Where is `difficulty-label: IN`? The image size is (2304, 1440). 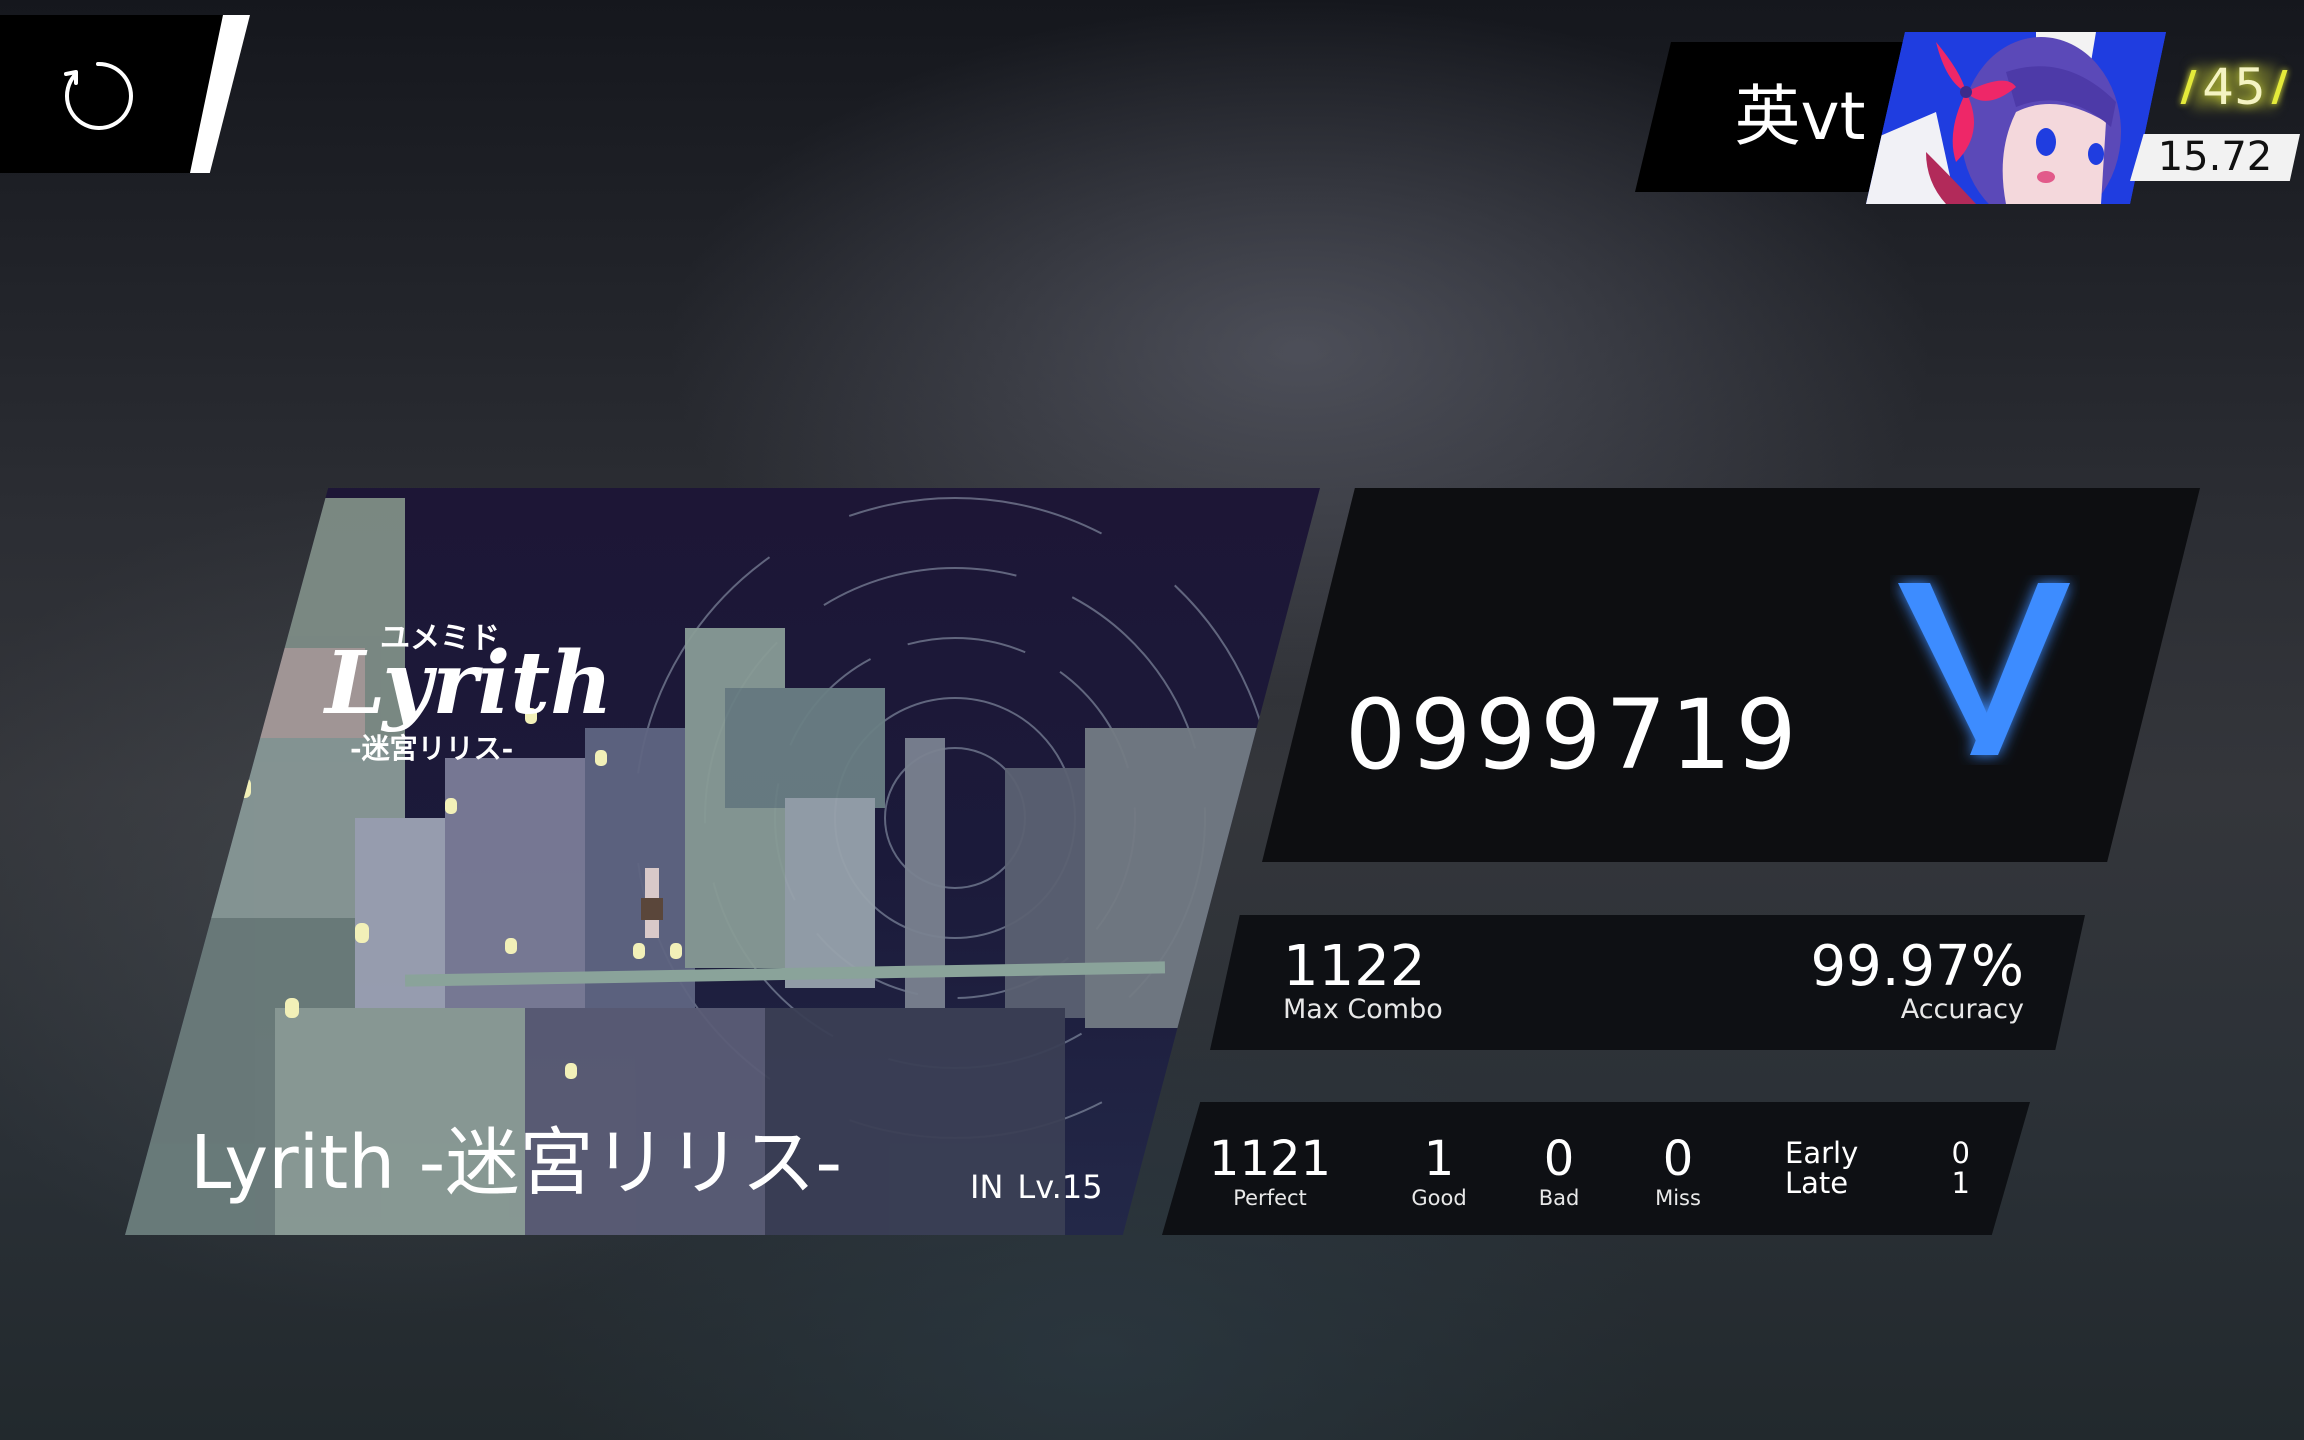
difficulty-label: IN is located at coordinates (987, 1187).